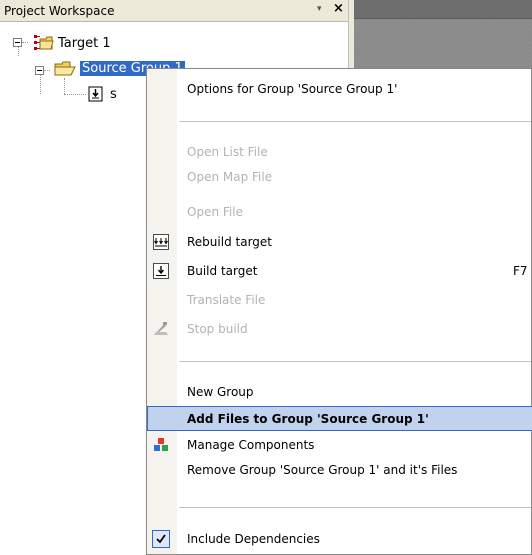 This screenshot has height=555, width=532. I want to click on group-expander, so click(39, 70).